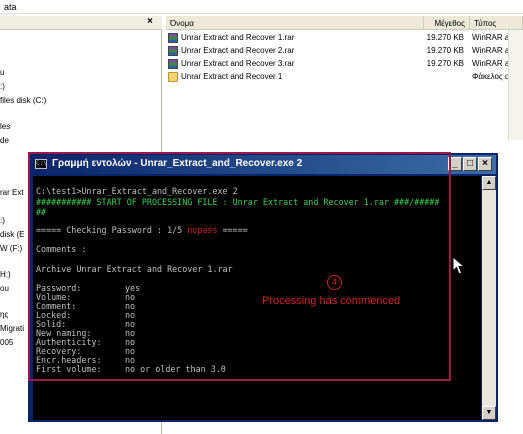  Describe the element at coordinates (5, 126) in the screenshot. I see `folder-tree-item: les` at that location.